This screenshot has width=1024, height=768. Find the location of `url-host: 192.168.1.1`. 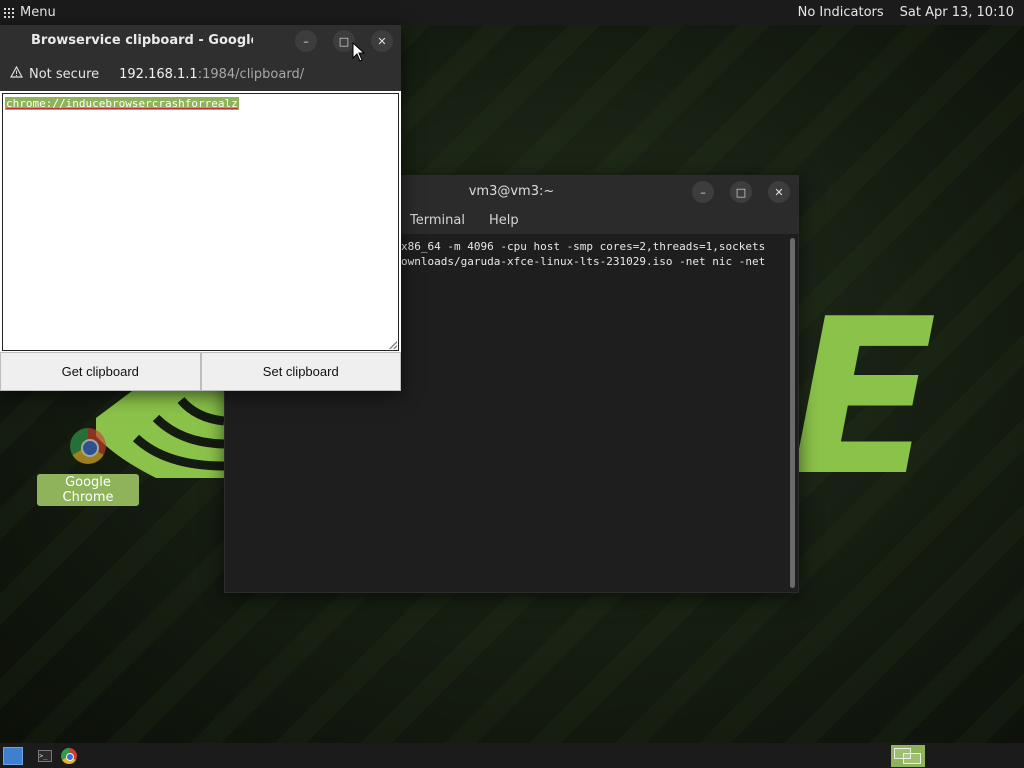

url-host: 192.168.1.1 is located at coordinates (158, 74).